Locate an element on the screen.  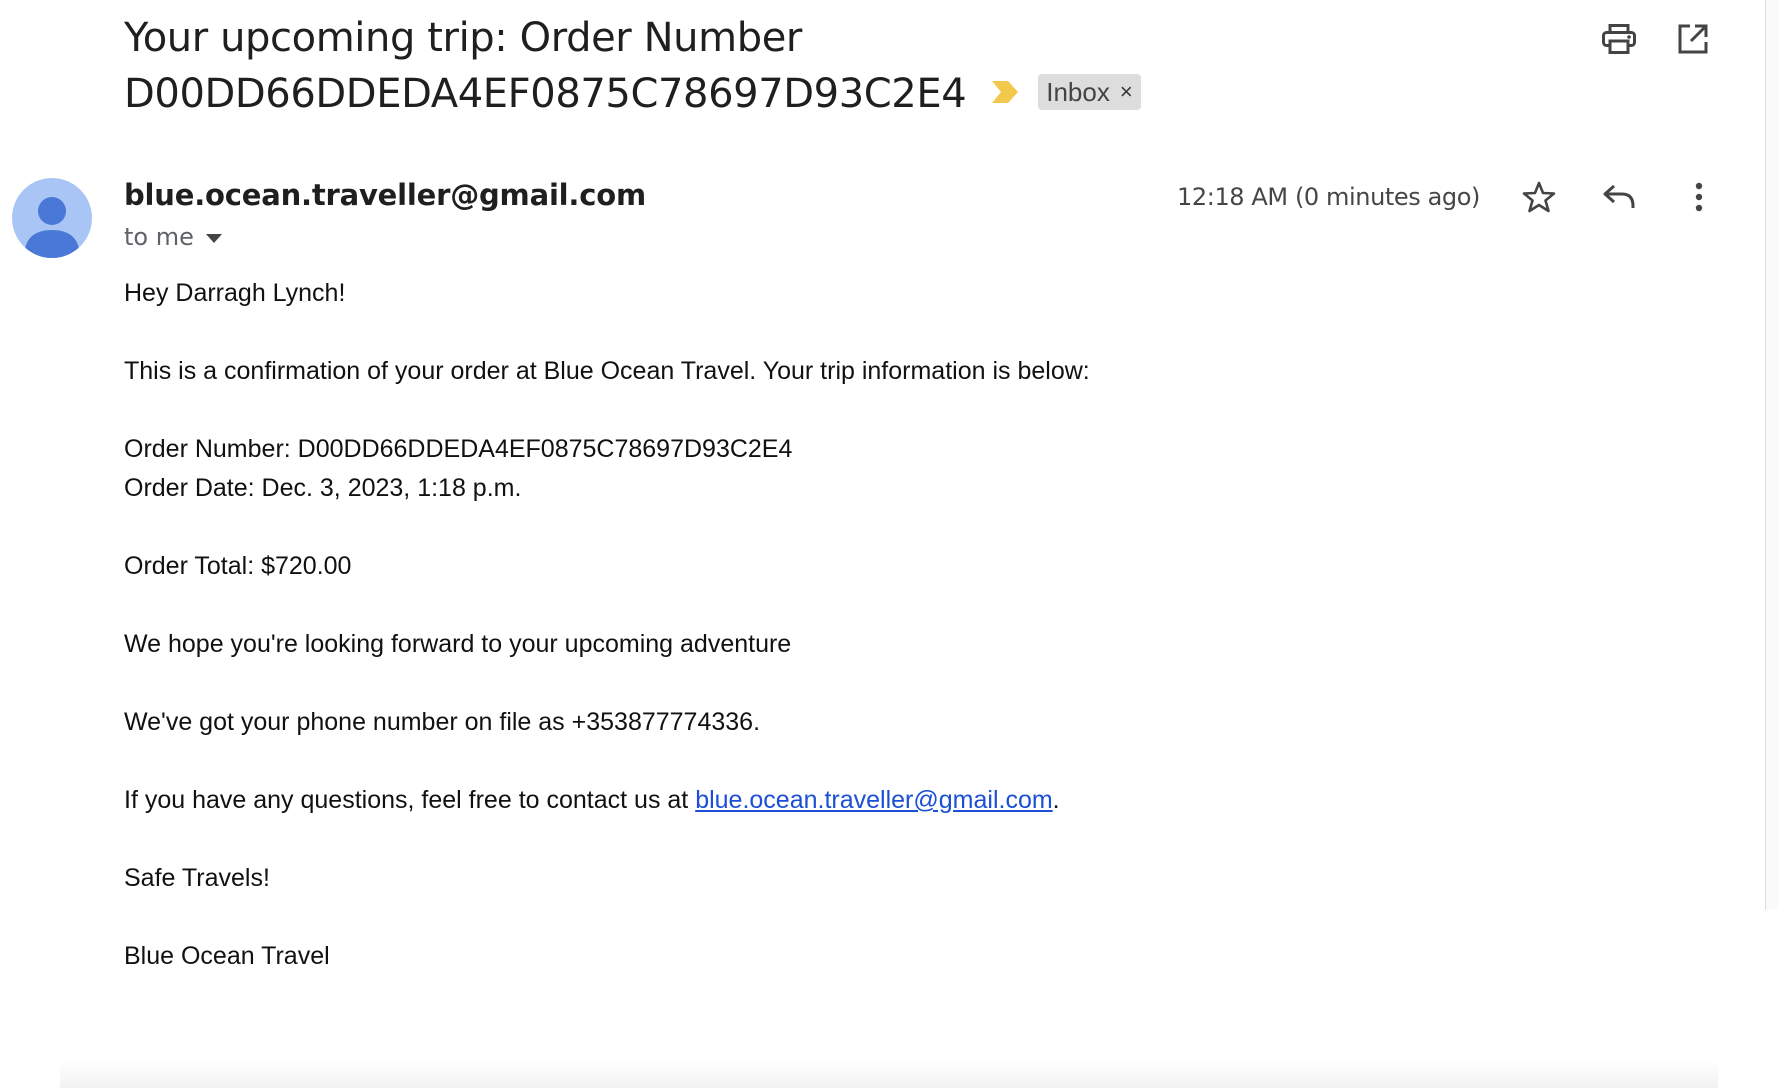
body-signoff: Safe Travels! is located at coordinates (197, 878).